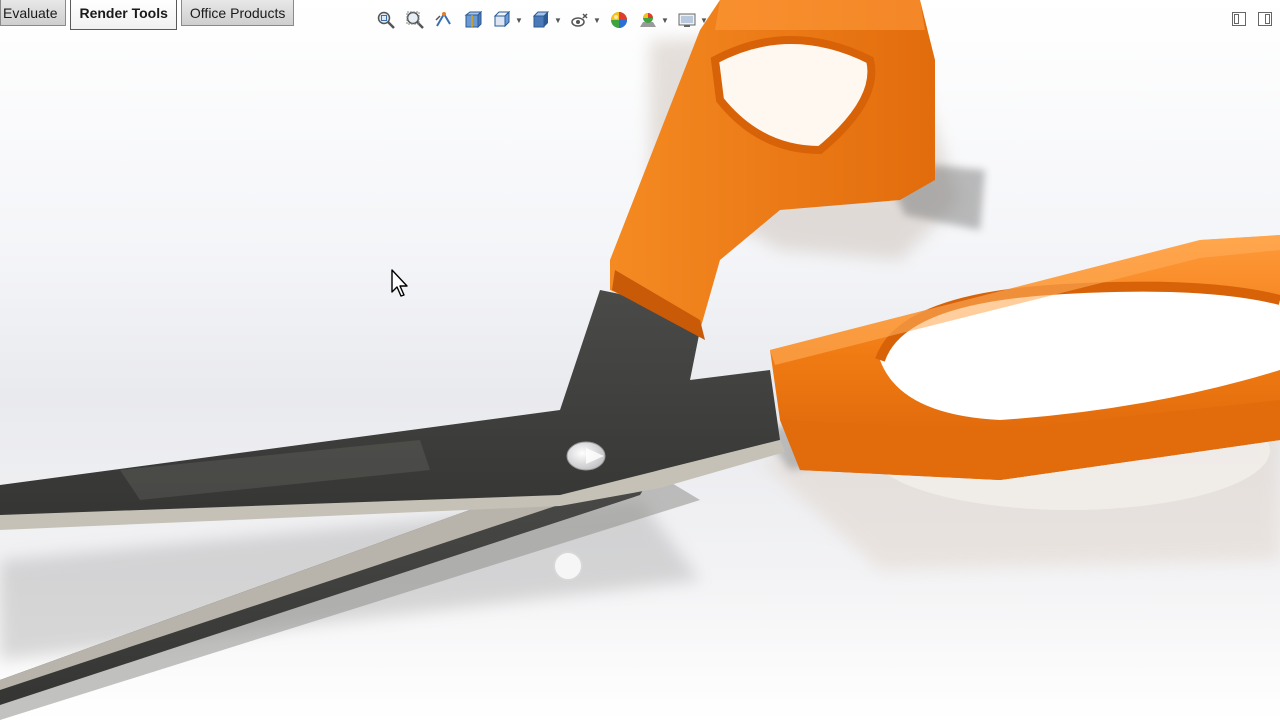 This screenshot has width=1280, height=720. I want to click on view-settings-dropdown: ▼, so click(704, 20).